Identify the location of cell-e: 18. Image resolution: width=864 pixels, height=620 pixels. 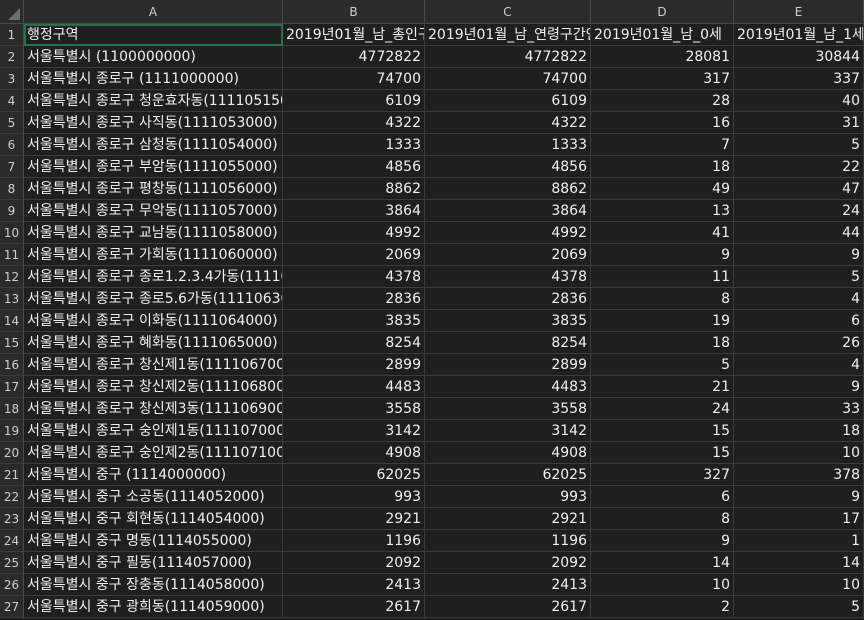
(799, 431).